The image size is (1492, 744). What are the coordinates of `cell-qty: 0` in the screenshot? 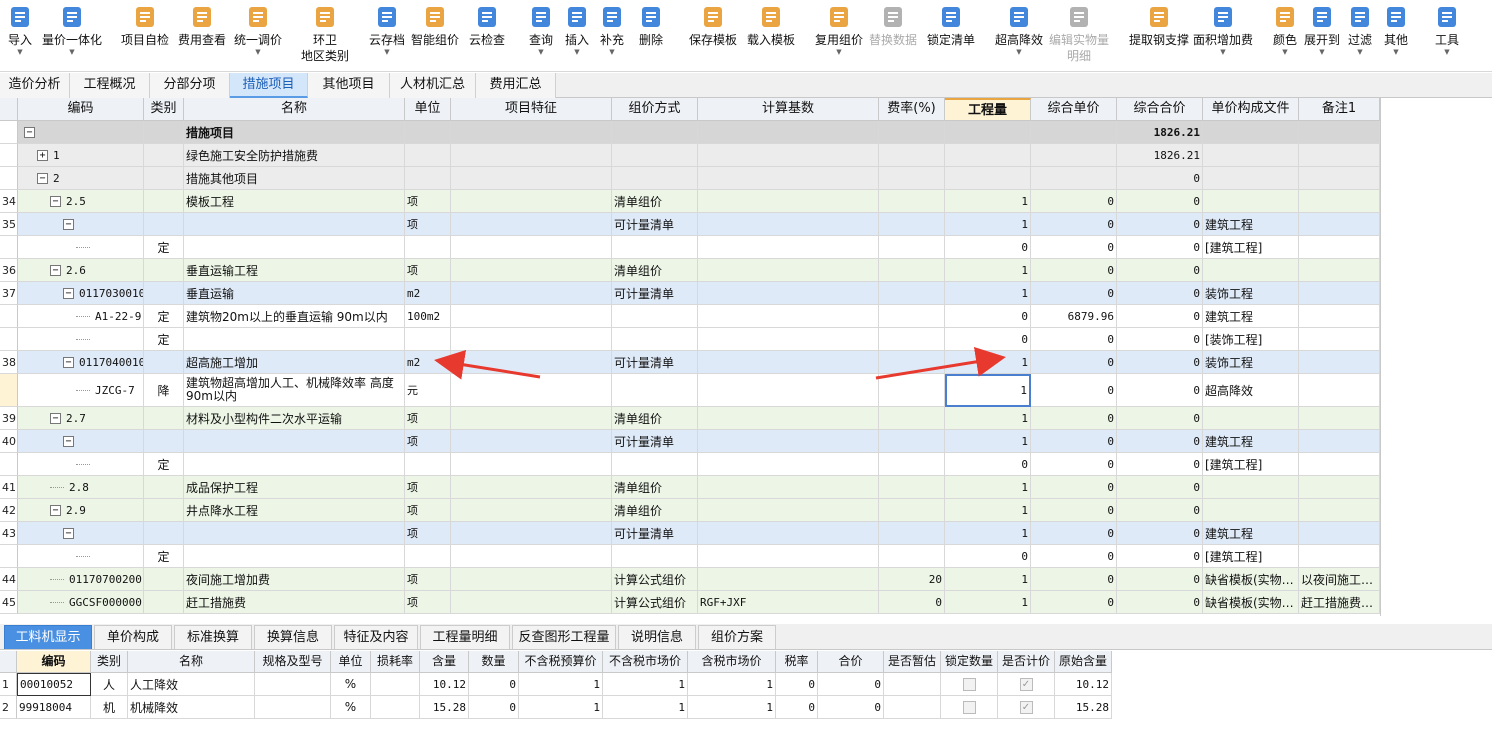 It's located at (988, 464).